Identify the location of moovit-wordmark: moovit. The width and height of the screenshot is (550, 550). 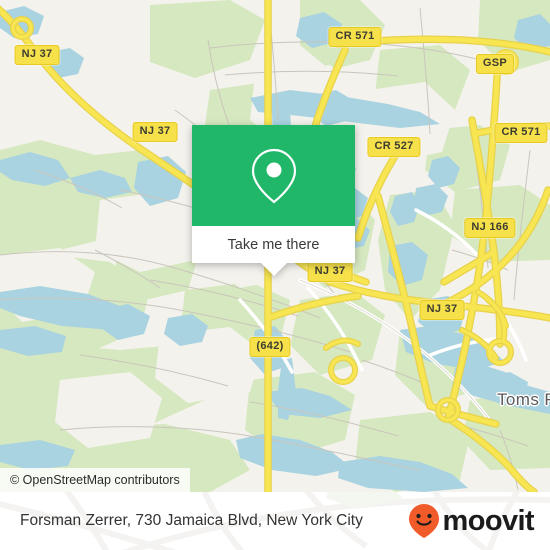
(488, 520).